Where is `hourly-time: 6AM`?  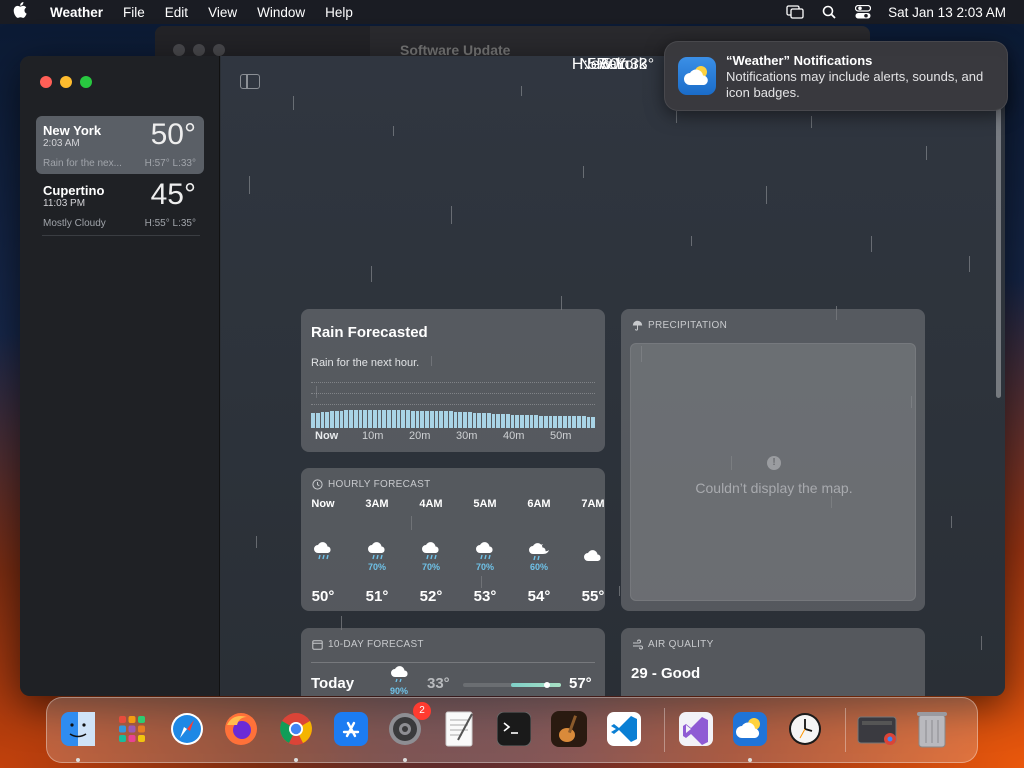
hourly-time: 6AM is located at coordinates (539, 504).